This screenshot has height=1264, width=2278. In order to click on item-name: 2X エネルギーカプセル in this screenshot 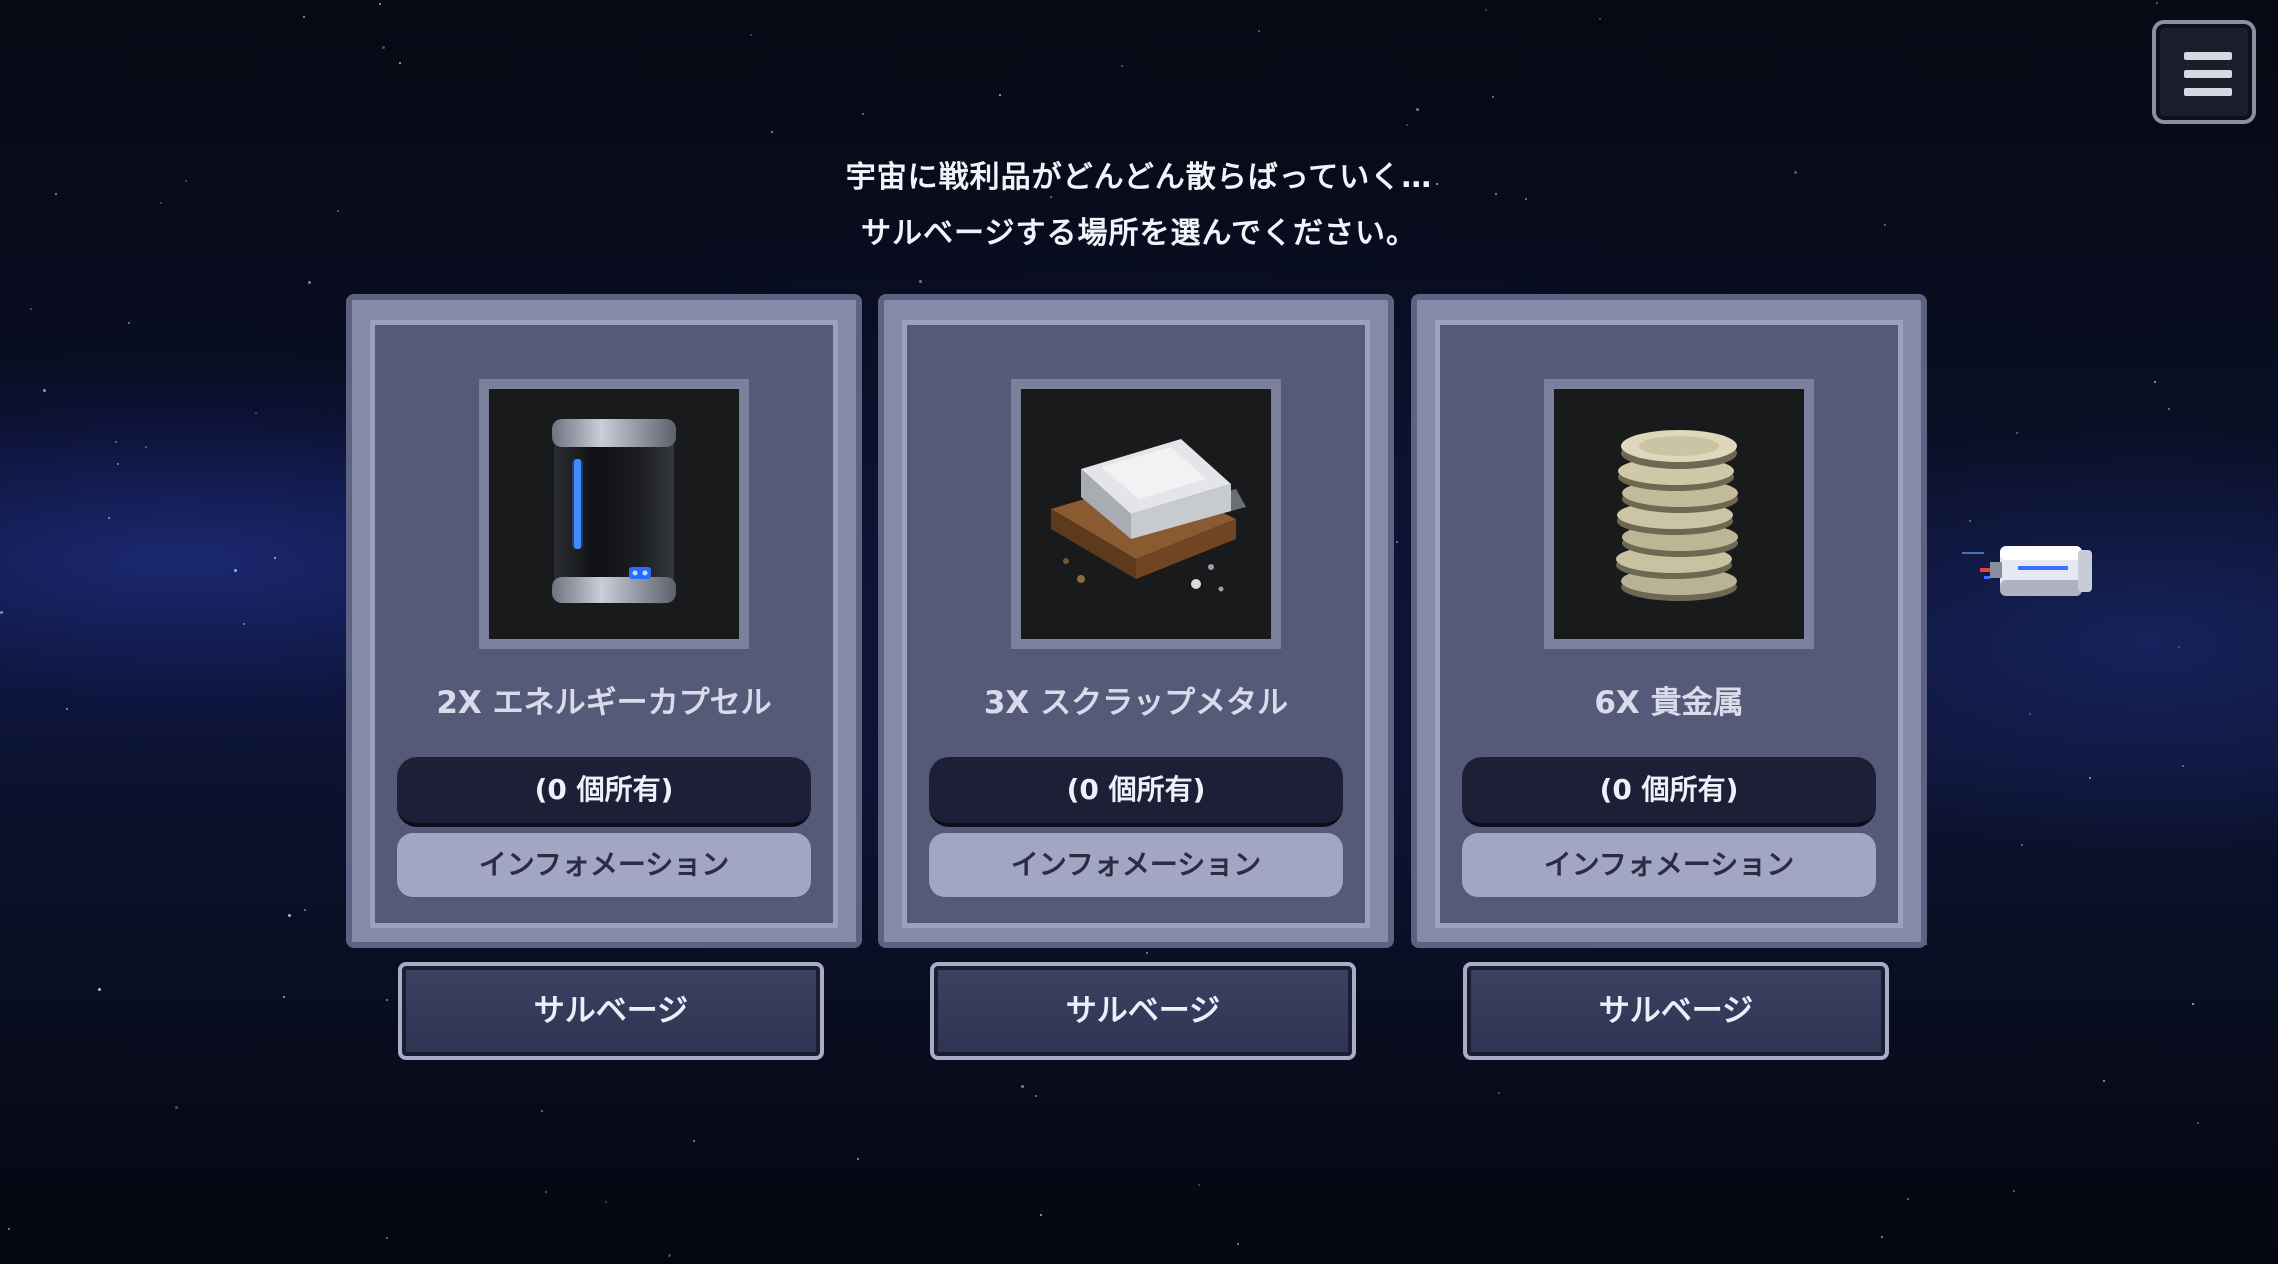, I will do `click(604, 703)`.